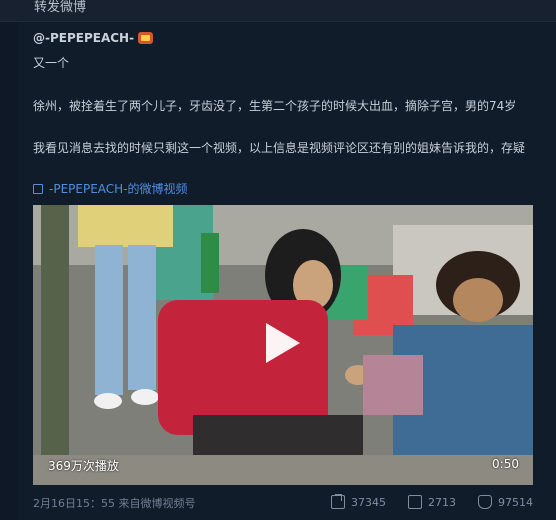  Describe the element at coordinates (515, 502) in the screenshot. I see `like-count: 97514` at that location.